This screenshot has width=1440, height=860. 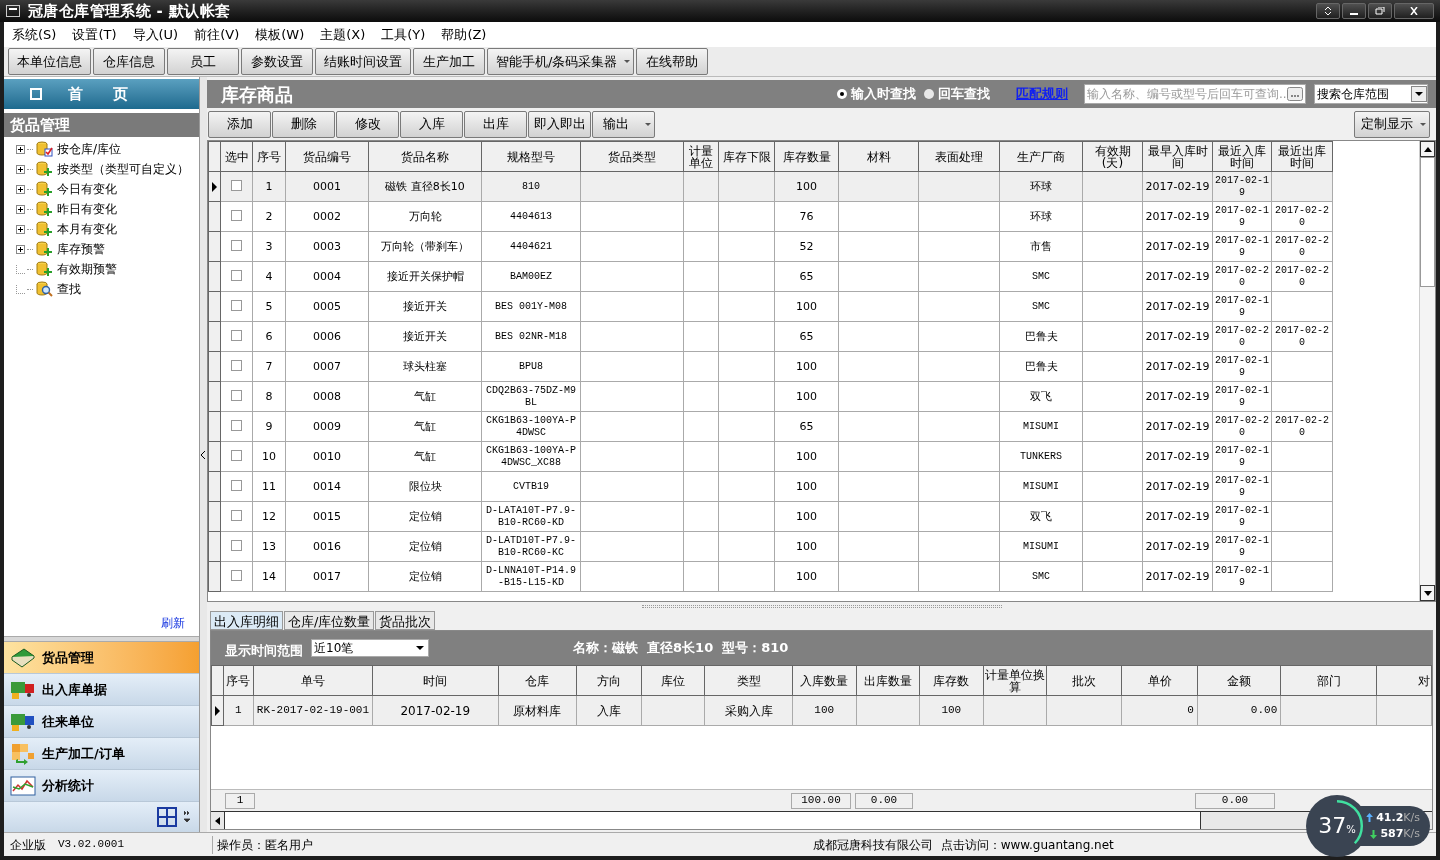 I want to click on action-button: 入库, so click(x=431, y=124).